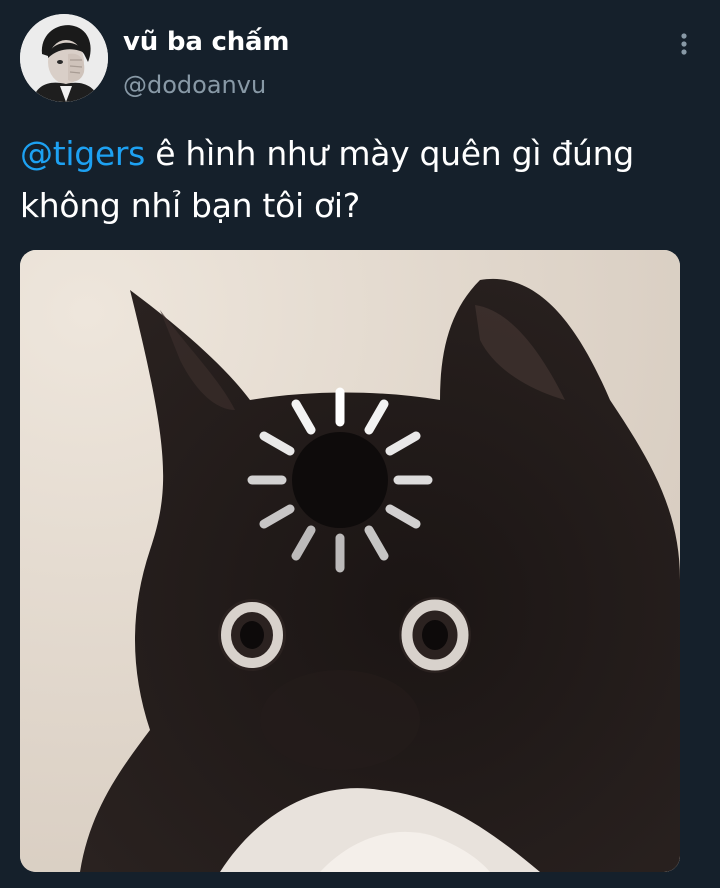 This screenshot has height=888, width=720. Describe the element at coordinates (82, 153) in the screenshot. I see `mention-link: @tigers` at that location.